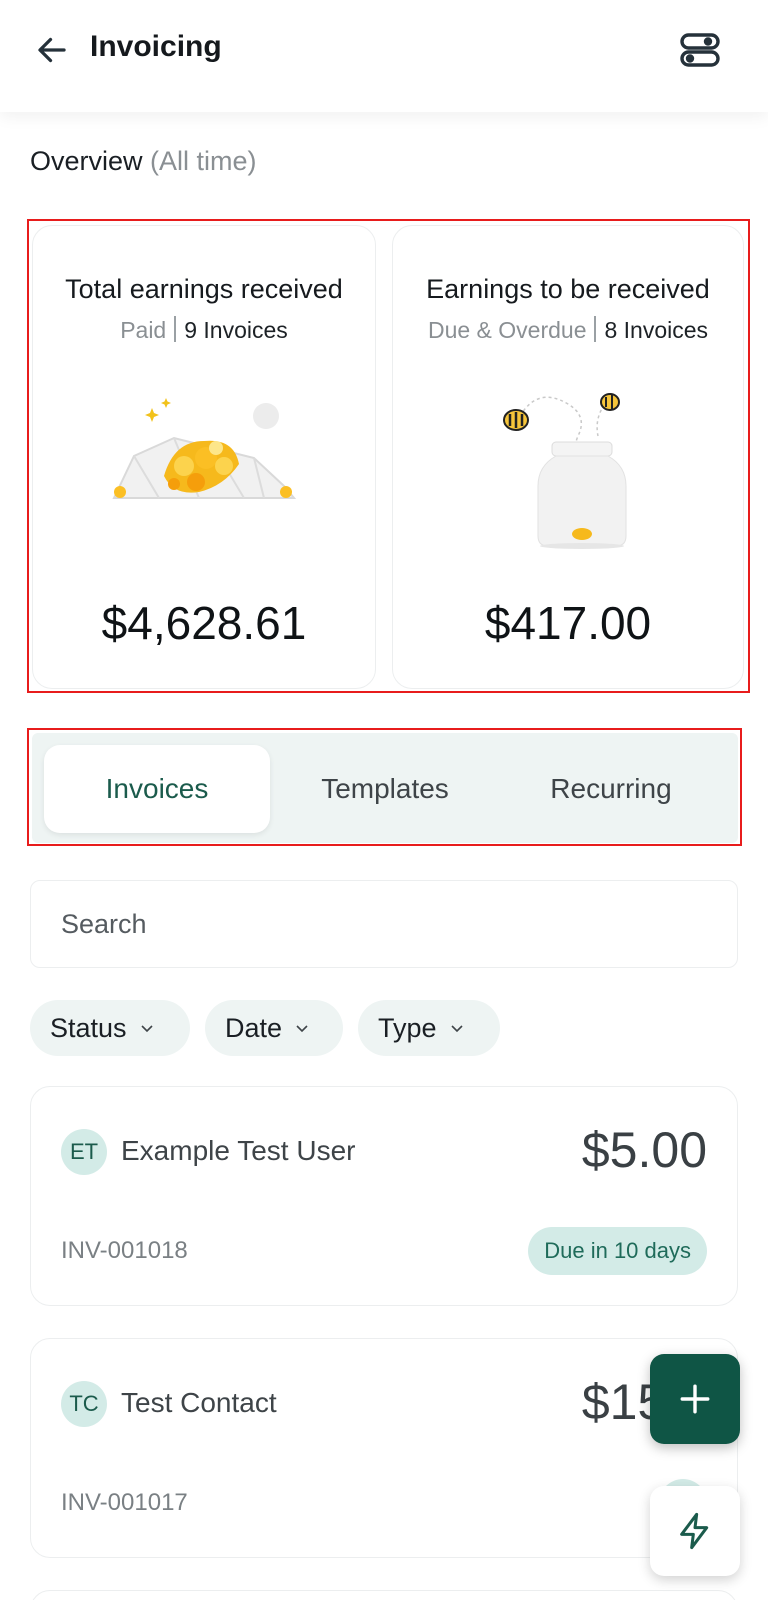 The image size is (768, 1600). I want to click on filter-status: Status, so click(110, 1028).